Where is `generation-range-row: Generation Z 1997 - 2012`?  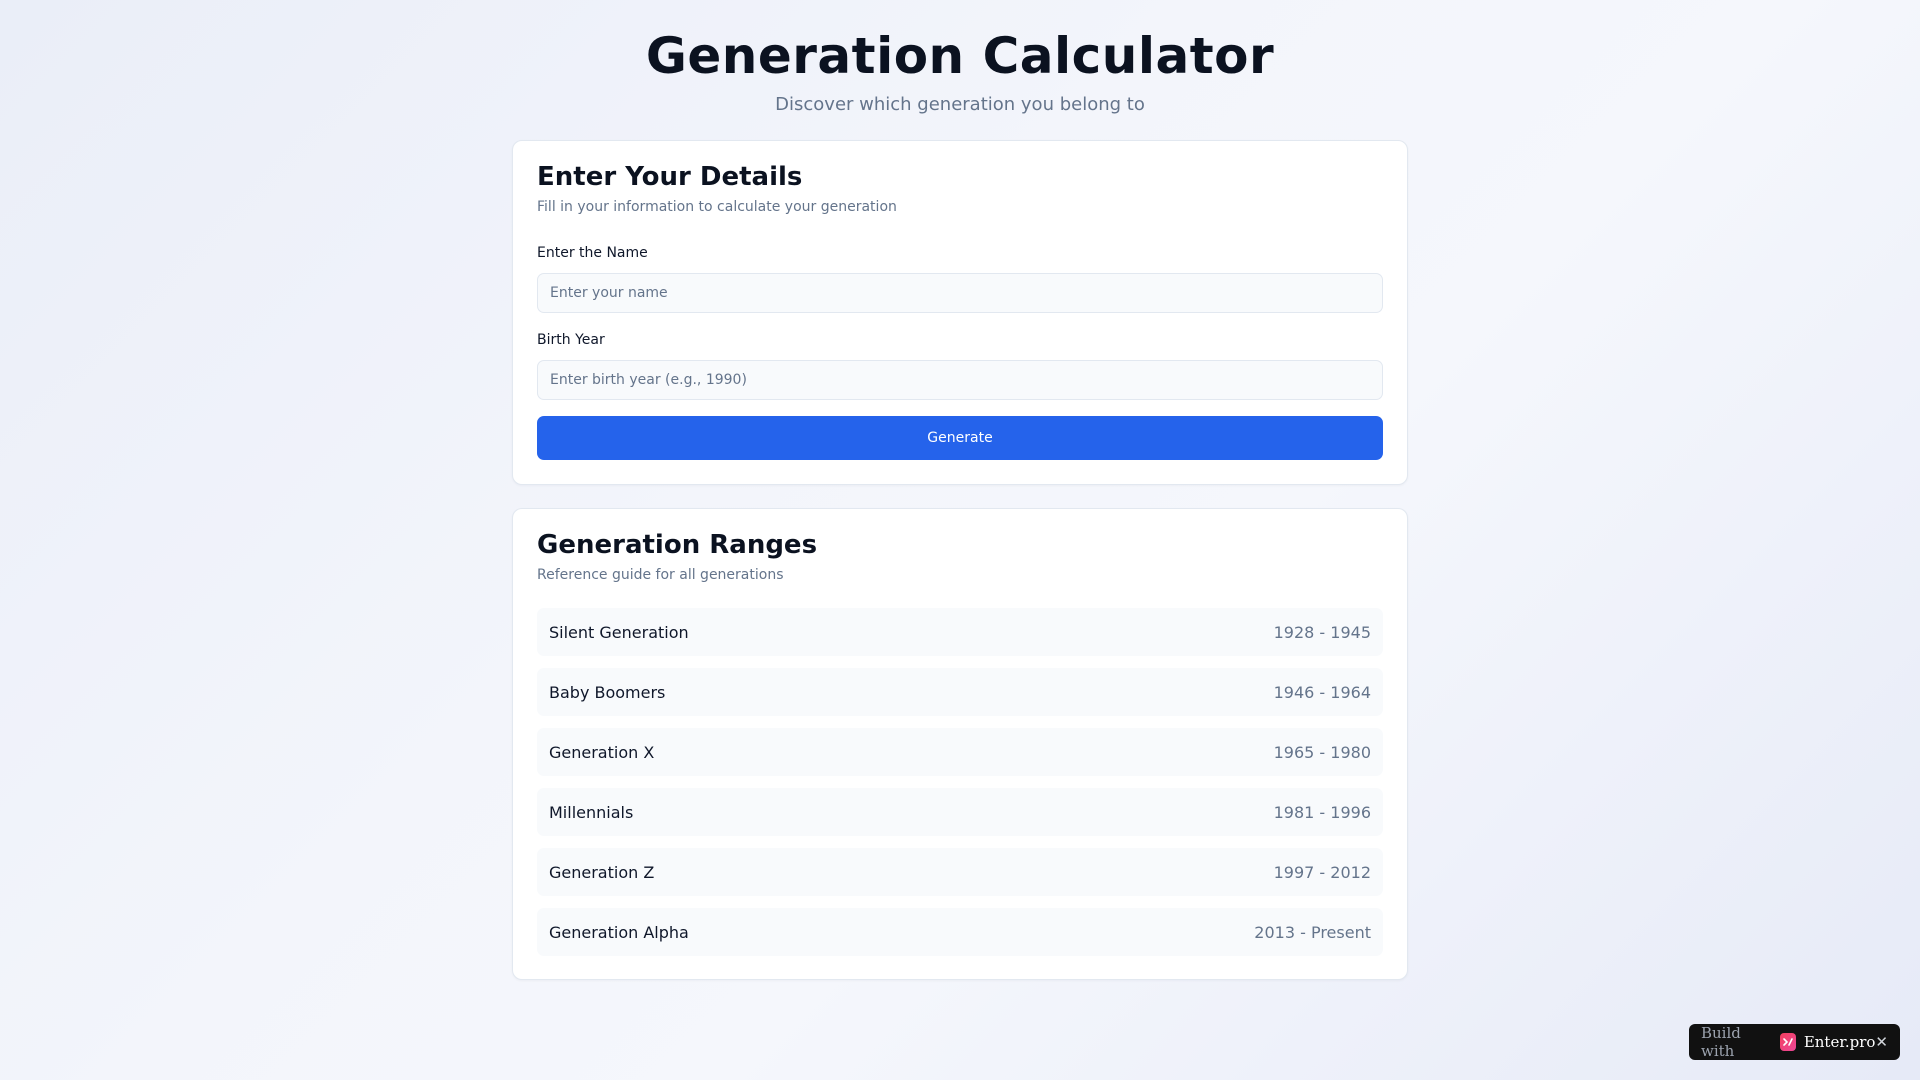
generation-range-row: Generation Z 1997 - 2012 is located at coordinates (960, 872).